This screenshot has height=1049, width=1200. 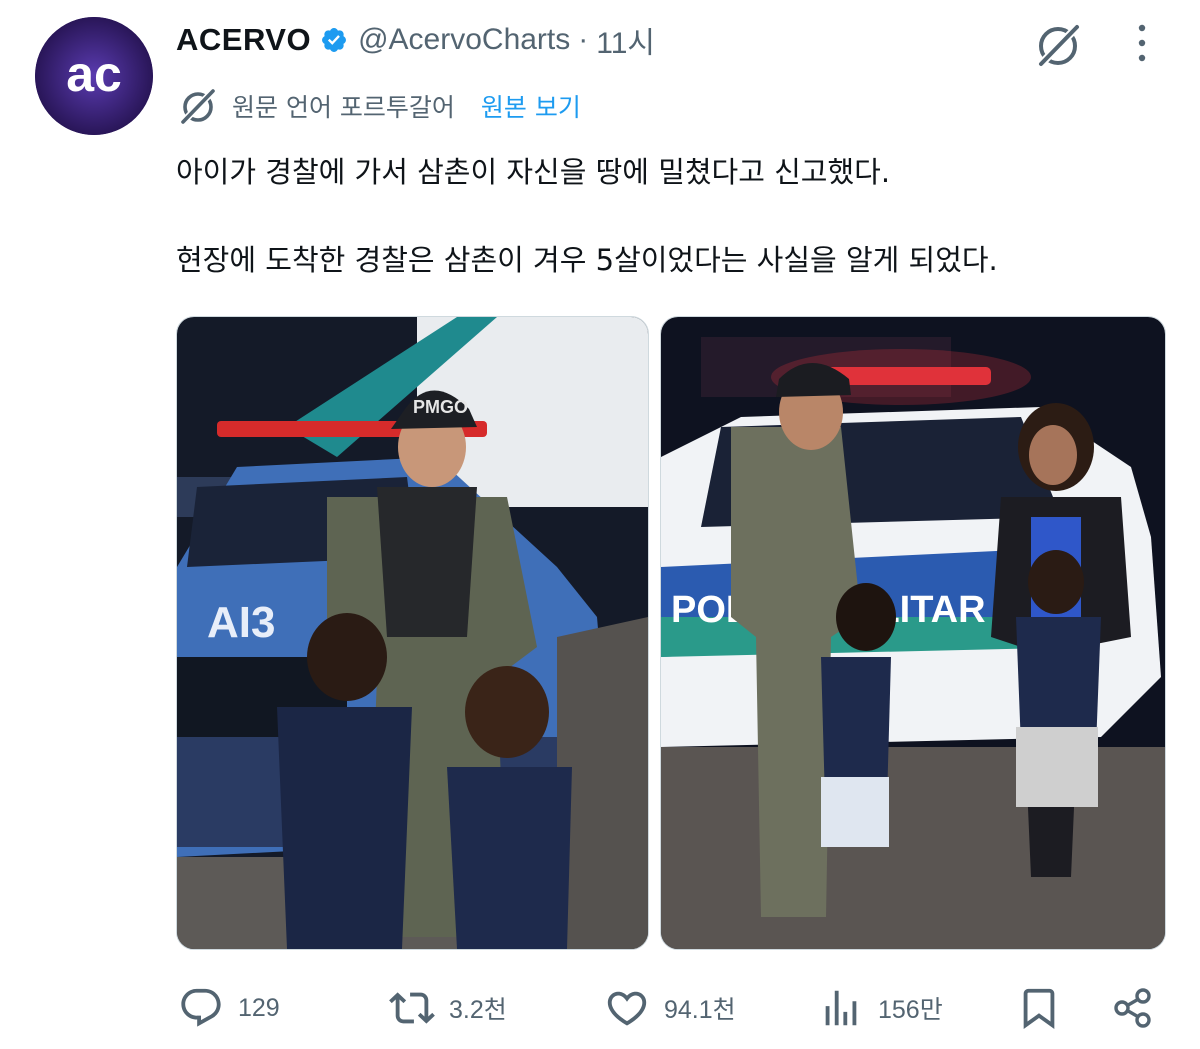 I want to click on action-bar: 129 3.2천 94.1천 156만, so click(x=600, y=1008).